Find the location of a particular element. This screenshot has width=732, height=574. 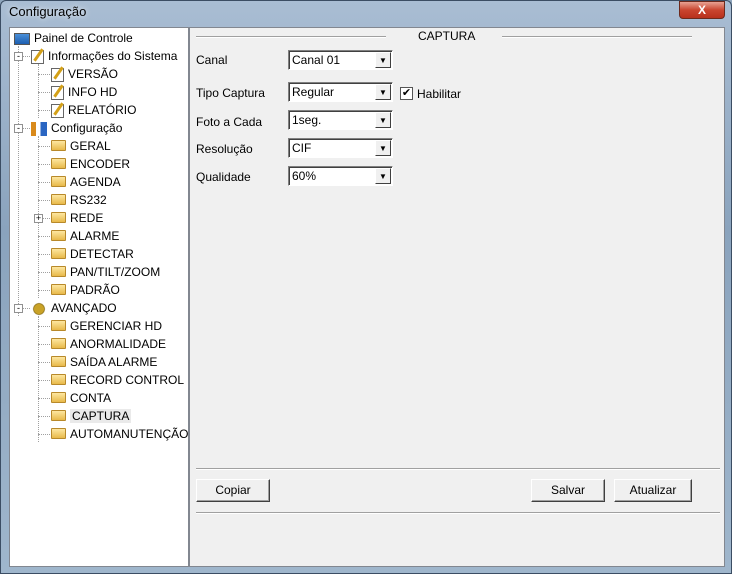

capture-type-value: Regular is located at coordinates (313, 92).